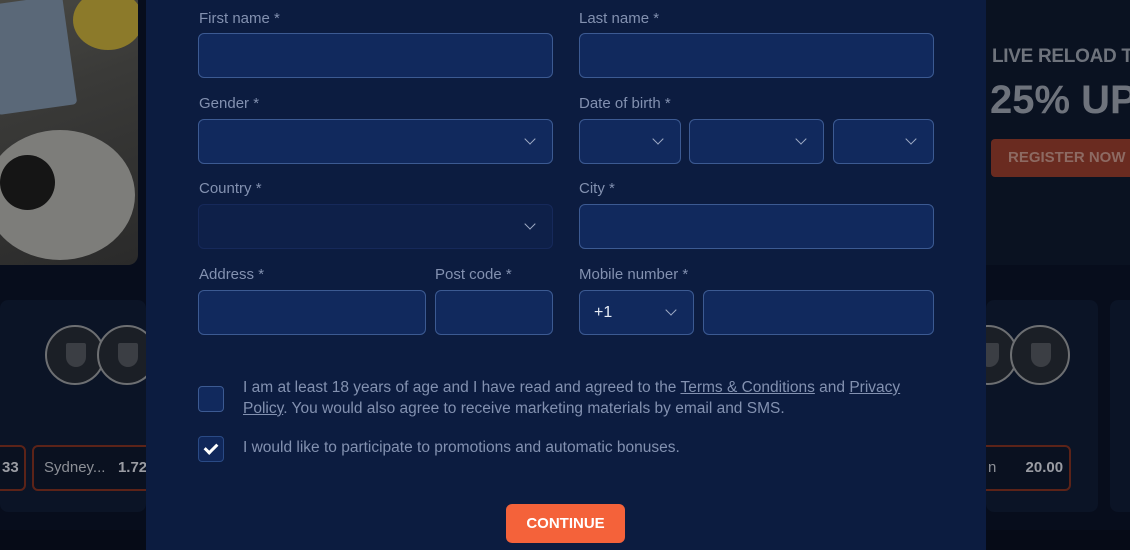 The height and width of the screenshot is (550, 1130). What do you see at coordinates (312, 312) in the screenshot?
I see `address-input` at bounding box center [312, 312].